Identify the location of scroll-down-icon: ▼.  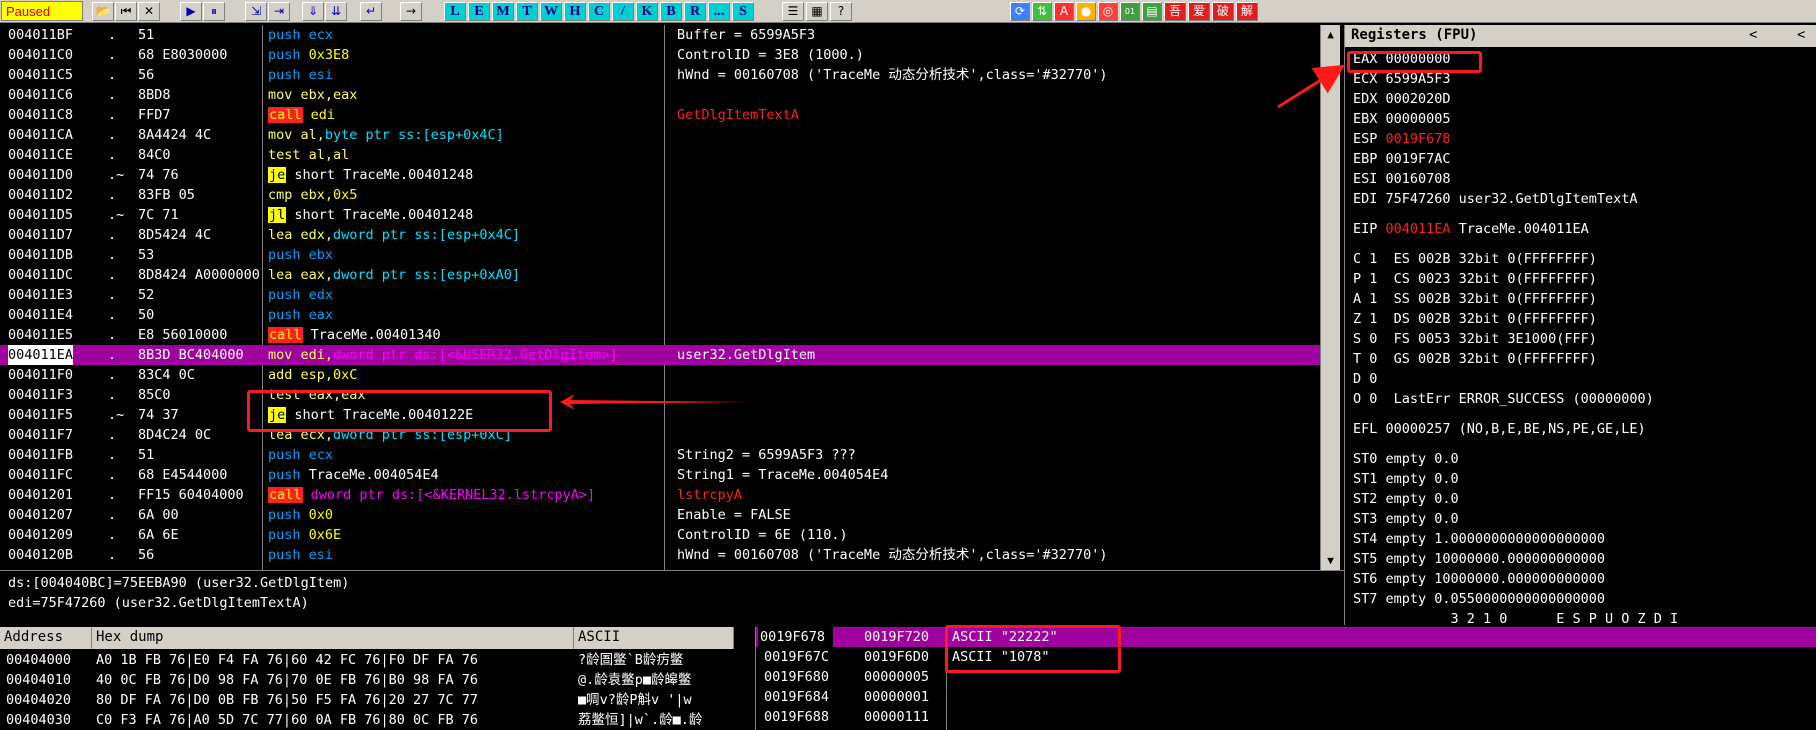
(1330, 560).